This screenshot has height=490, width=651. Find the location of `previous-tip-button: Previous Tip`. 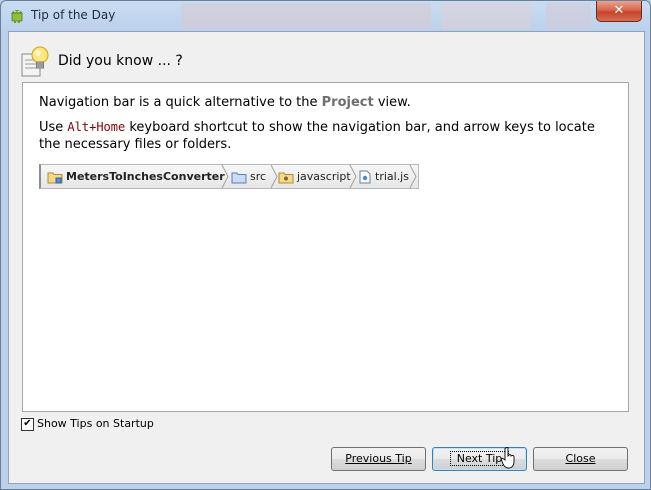

previous-tip-button: Previous Tip is located at coordinates (378, 459).